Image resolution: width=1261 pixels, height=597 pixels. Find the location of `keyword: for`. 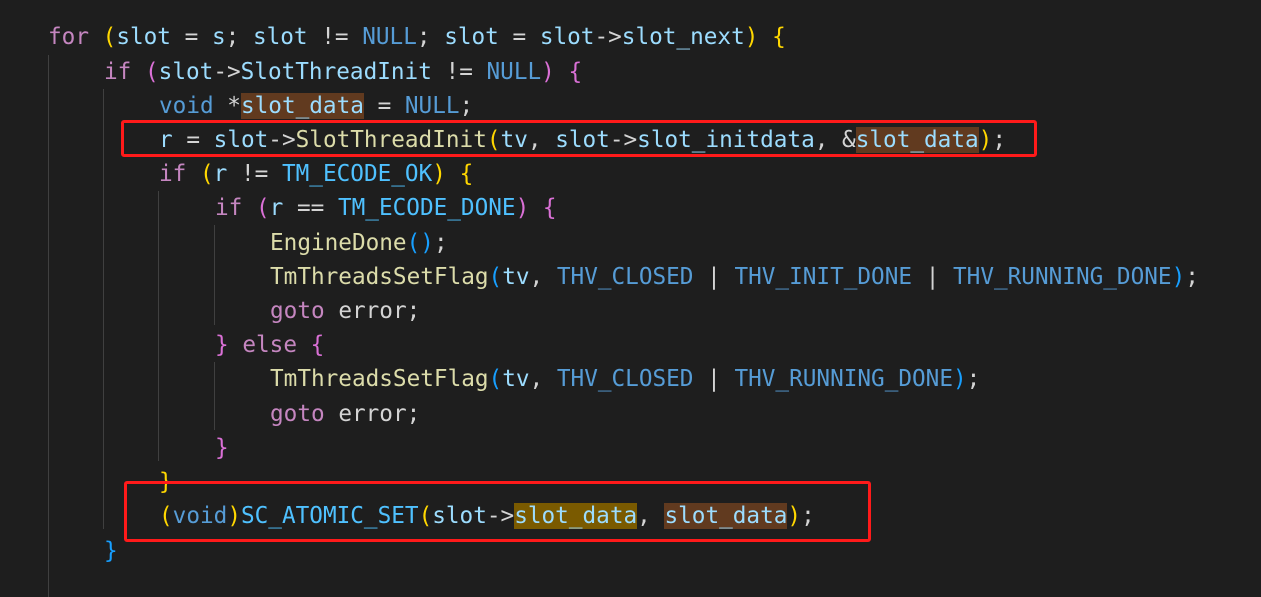

keyword: for is located at coordinates (68, 37).